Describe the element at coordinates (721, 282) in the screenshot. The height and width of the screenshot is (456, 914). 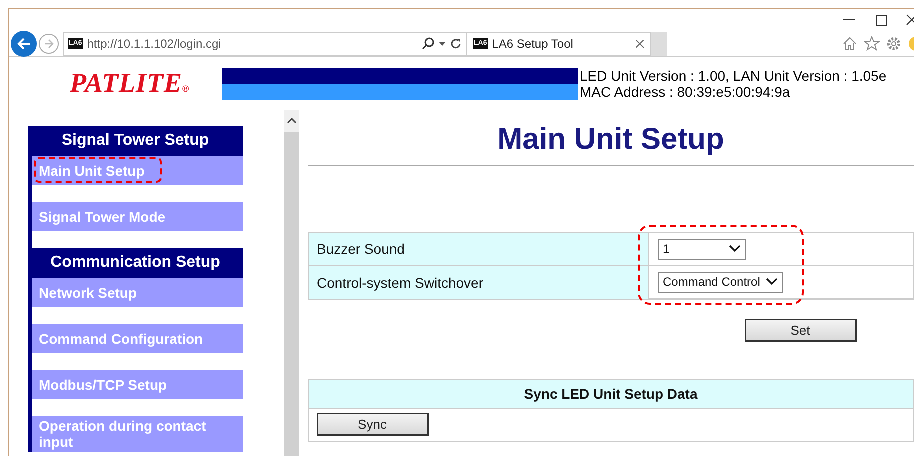
I see `dropdown: Command Control` at that location.